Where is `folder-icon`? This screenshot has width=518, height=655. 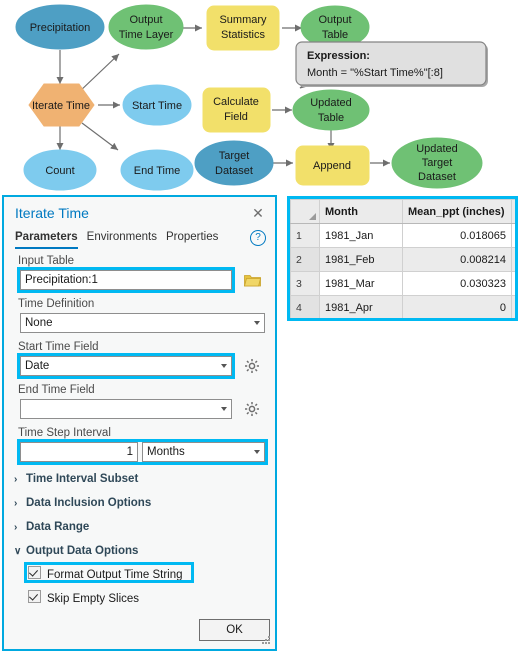 folder-icon is located at coordinates (252, 280).